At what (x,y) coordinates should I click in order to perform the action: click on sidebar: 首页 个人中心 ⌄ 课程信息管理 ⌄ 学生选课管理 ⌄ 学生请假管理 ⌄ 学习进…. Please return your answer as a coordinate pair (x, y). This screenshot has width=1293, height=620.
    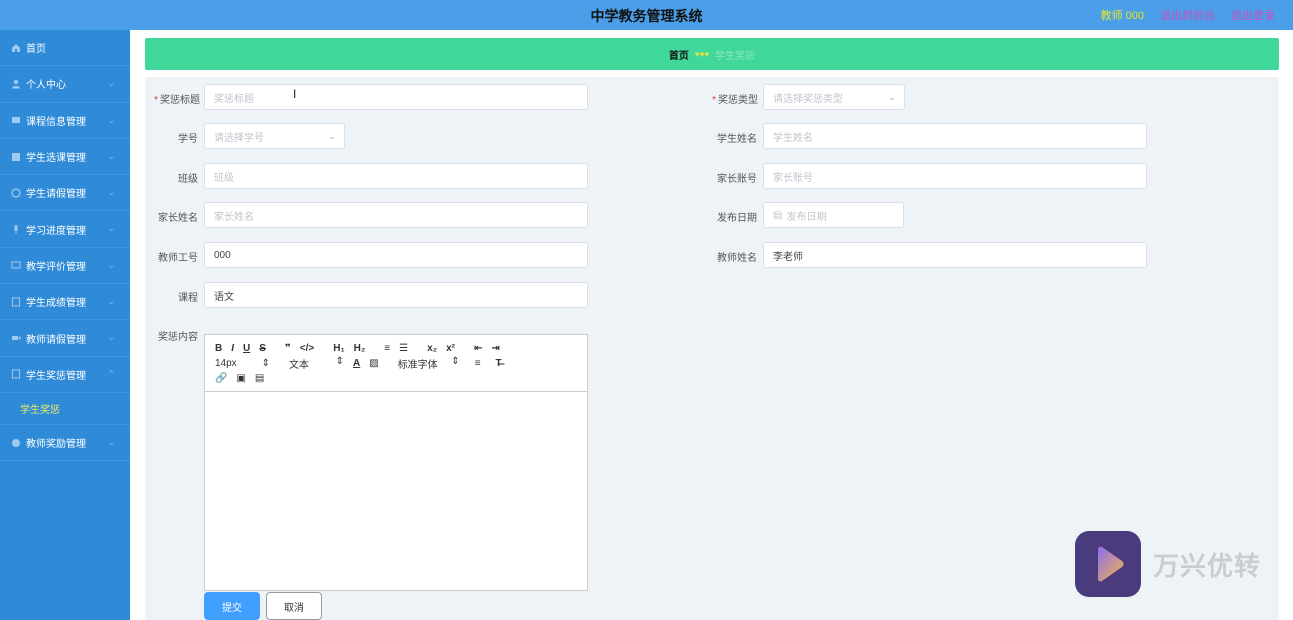
    Looking at the image, I should click on (65, 325).